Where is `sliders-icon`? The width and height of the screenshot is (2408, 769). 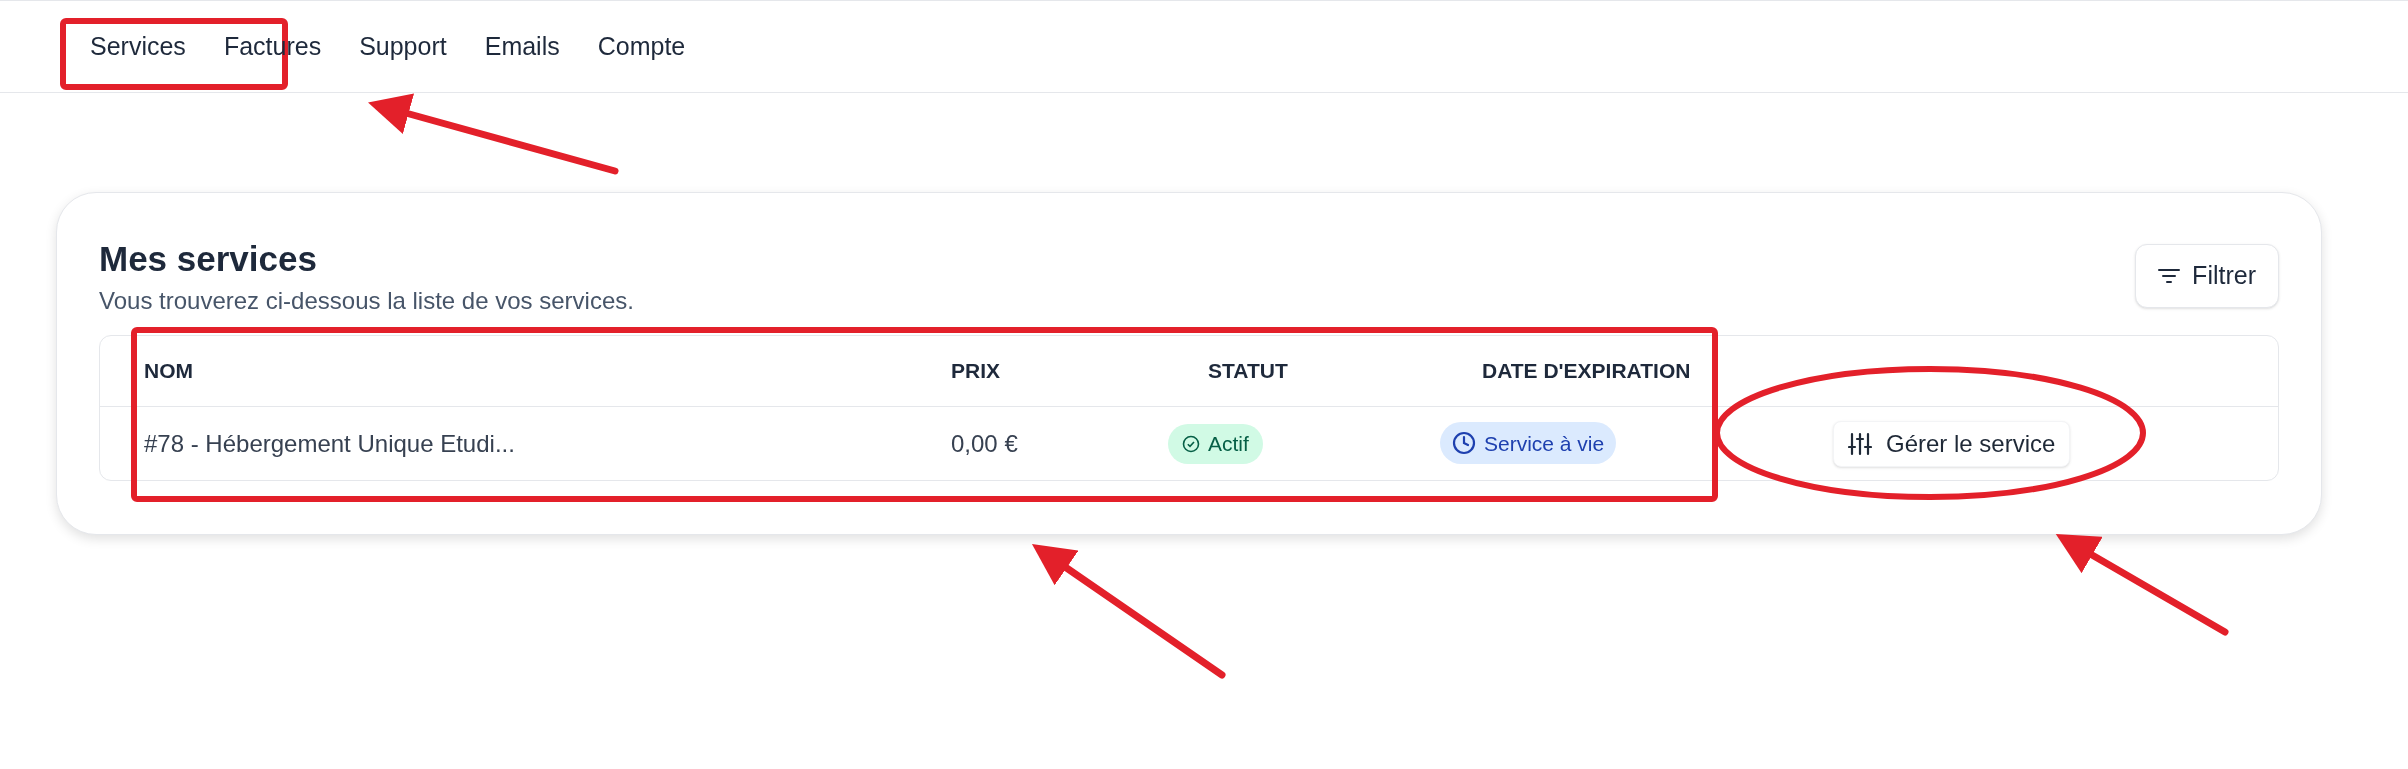
sliders-icon is located at coordinates (1860, 443).